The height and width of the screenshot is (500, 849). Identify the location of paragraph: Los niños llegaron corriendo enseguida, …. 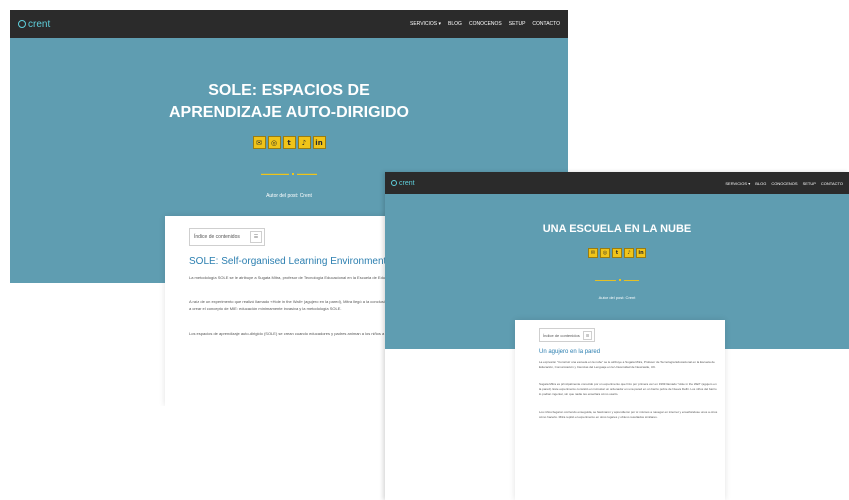
(628, 414).